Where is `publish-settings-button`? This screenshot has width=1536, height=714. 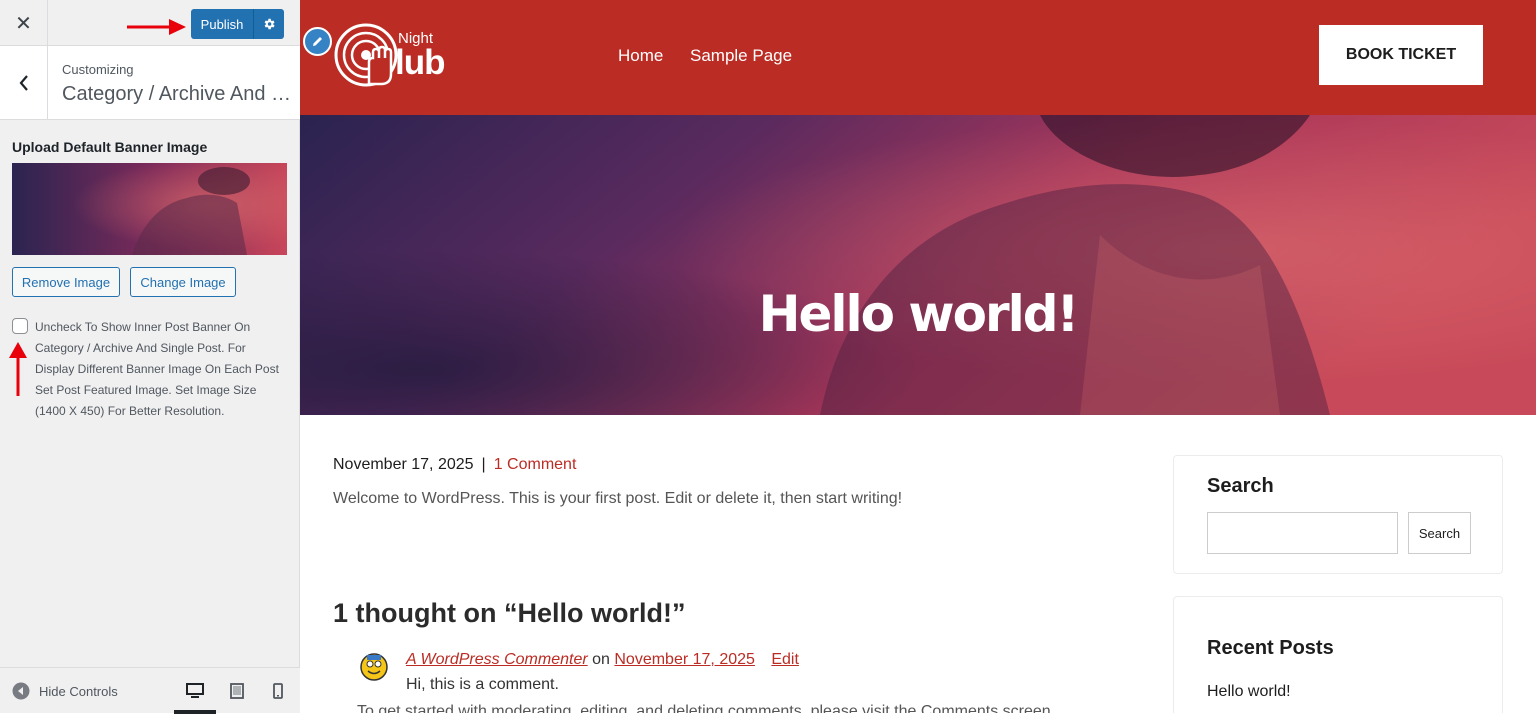
publish-settings-button is located at coordinates (269, 24).